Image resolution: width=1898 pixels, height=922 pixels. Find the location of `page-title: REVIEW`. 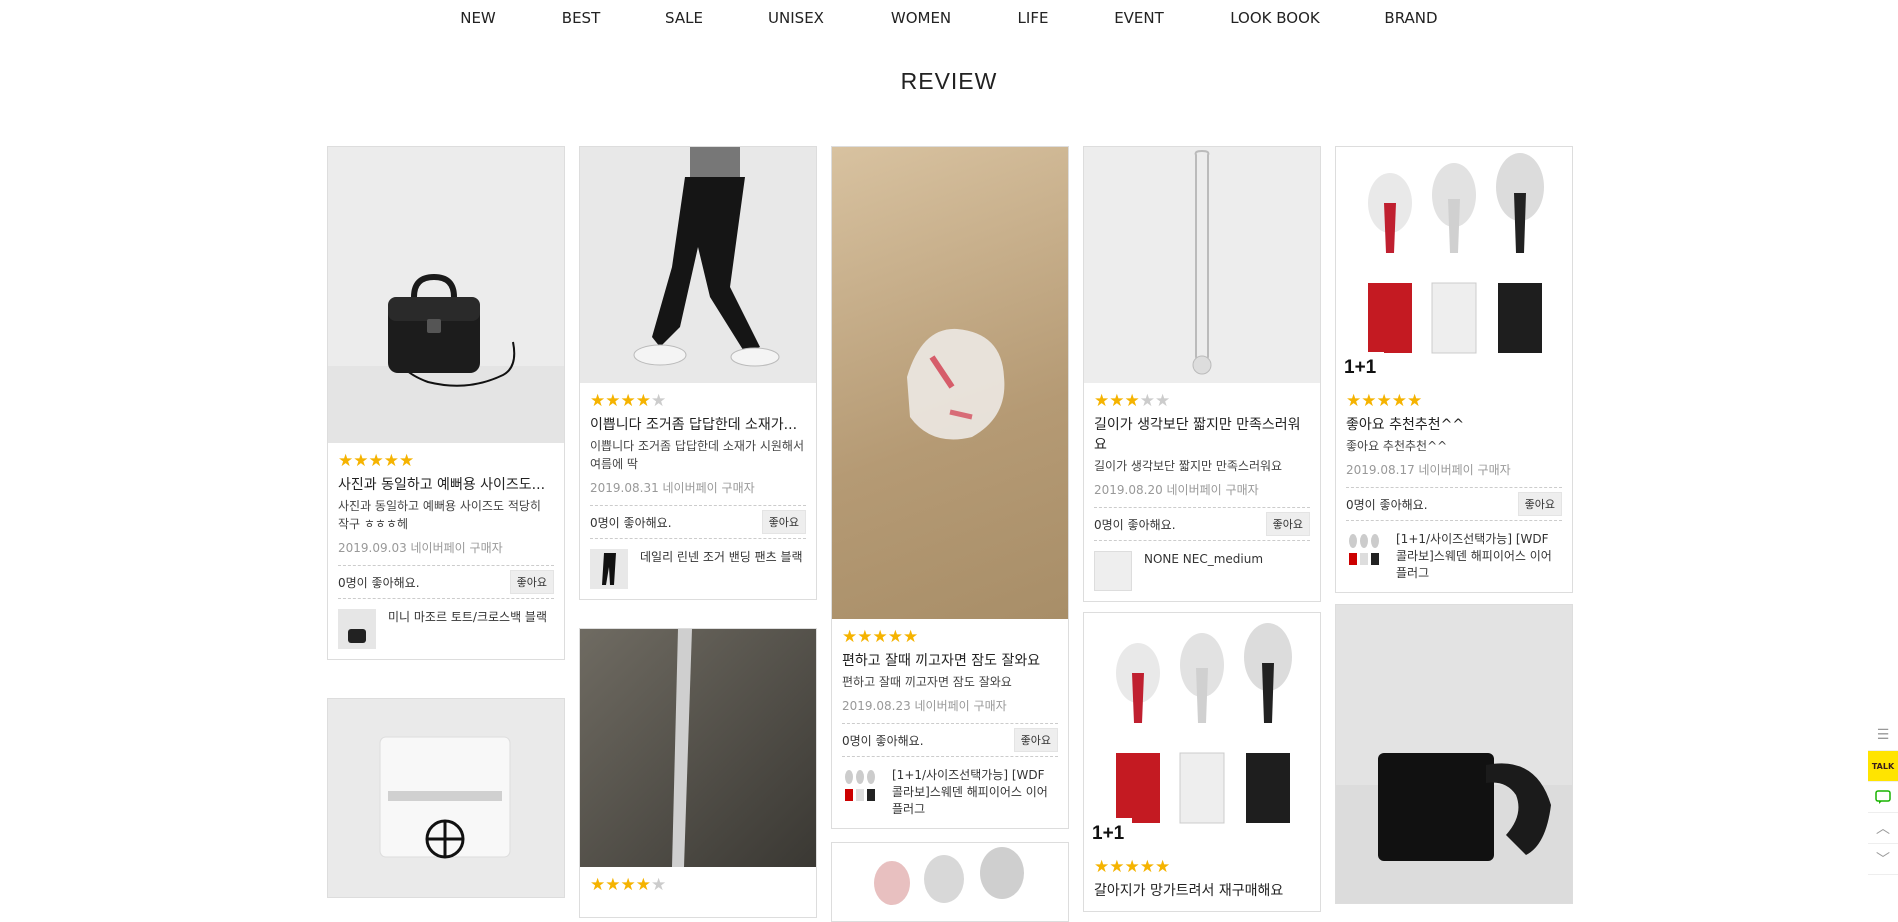

page-title: REVIEW is located at coordinates (949, 81).